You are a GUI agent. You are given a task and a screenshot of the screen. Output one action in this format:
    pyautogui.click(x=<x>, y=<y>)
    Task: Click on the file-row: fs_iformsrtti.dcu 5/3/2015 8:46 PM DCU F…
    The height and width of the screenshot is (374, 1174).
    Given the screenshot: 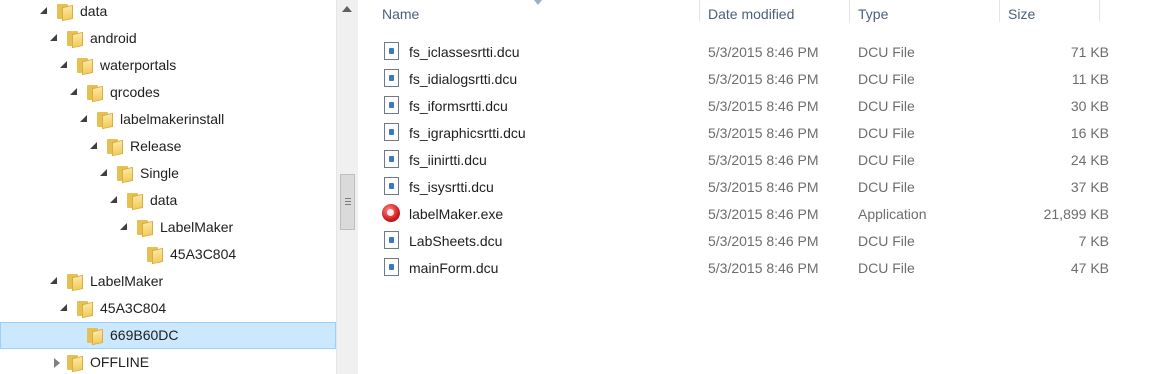 What is the action you would take?
    pyautogui.click(x=747, y=106)
    